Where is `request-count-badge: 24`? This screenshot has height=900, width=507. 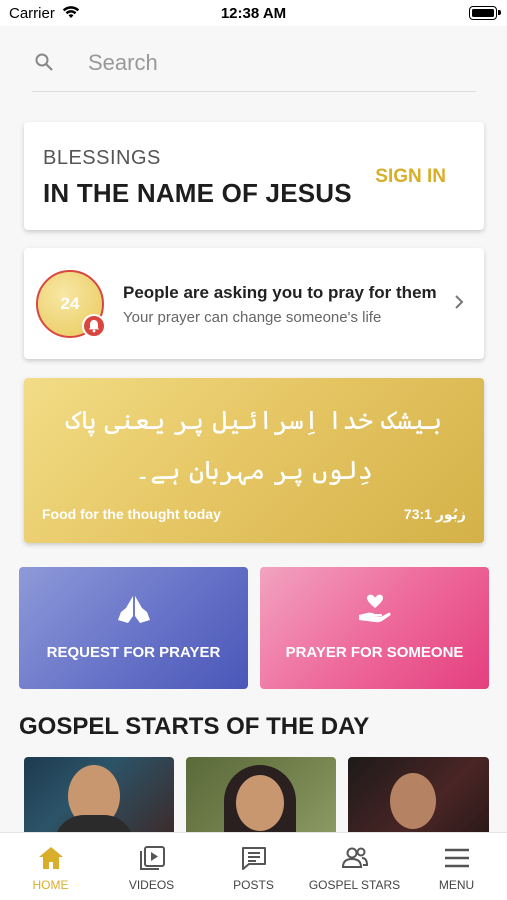 request-count-badge: 24 is located at coordinates (71, 304).